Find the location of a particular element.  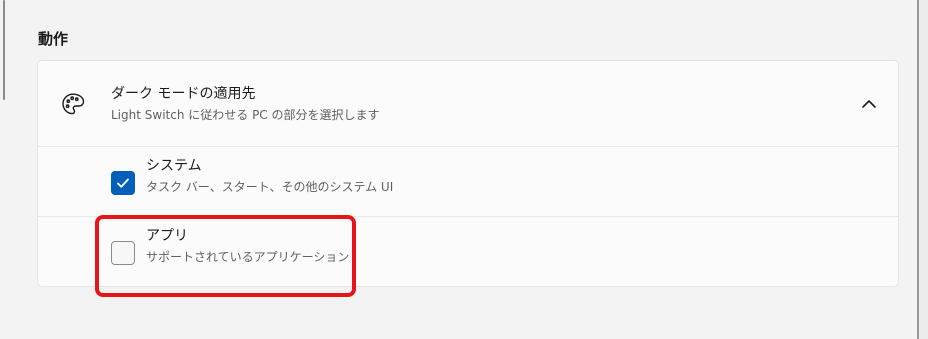

chevron-up-icon is located at coordinates (869, 104).